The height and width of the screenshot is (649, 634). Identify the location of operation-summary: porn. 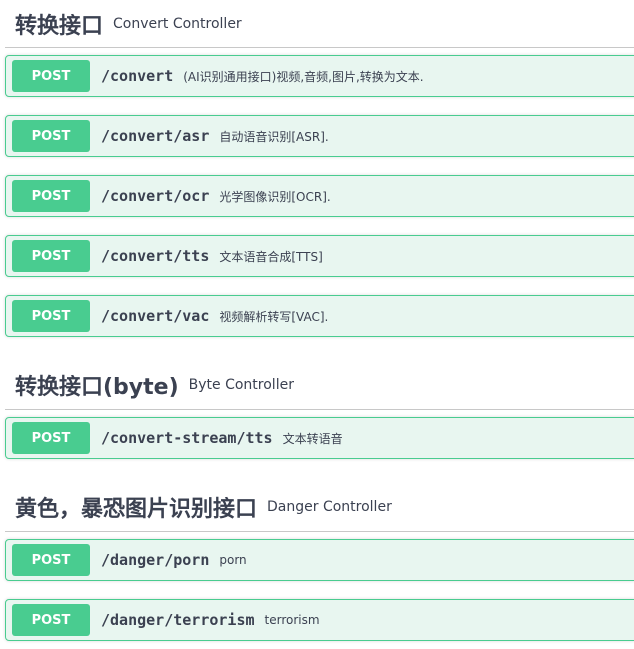
(233, 560).